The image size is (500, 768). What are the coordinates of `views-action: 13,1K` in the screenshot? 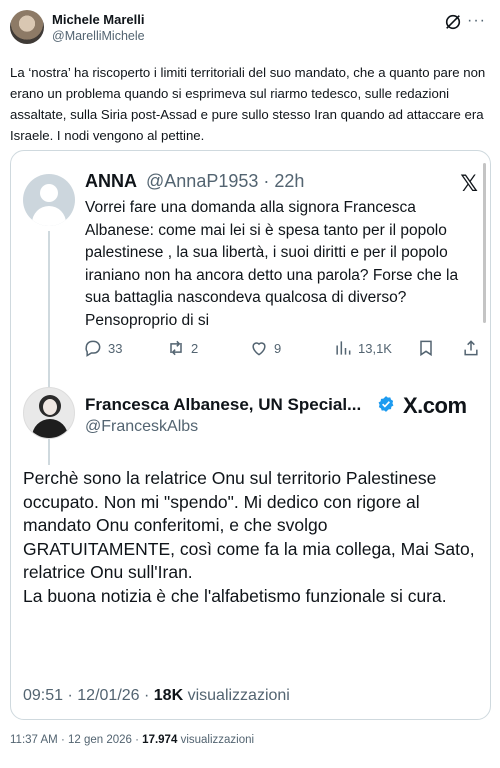 It's located at (362, 348).